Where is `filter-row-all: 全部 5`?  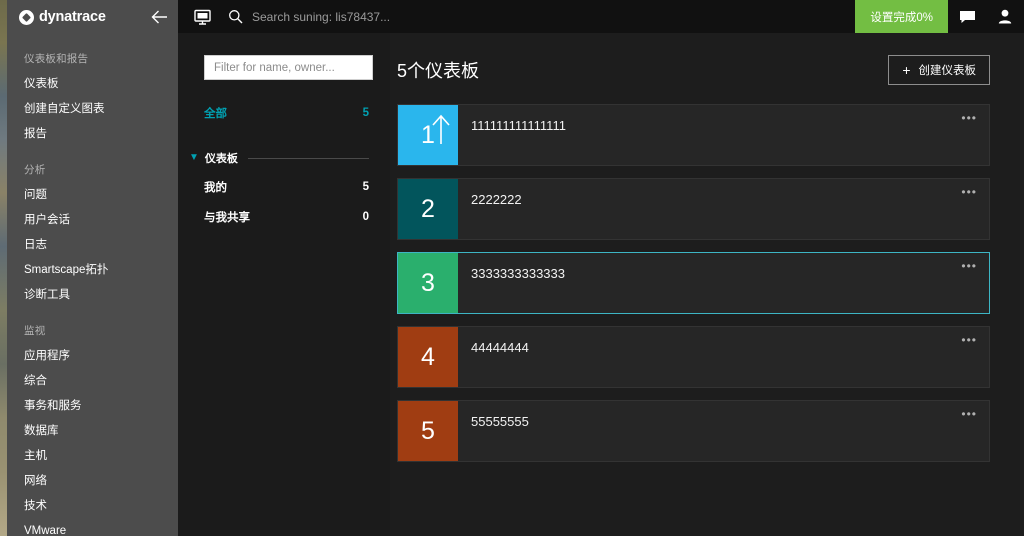 filter-row-all: 全部 5 is located at coordinates (284, 113).